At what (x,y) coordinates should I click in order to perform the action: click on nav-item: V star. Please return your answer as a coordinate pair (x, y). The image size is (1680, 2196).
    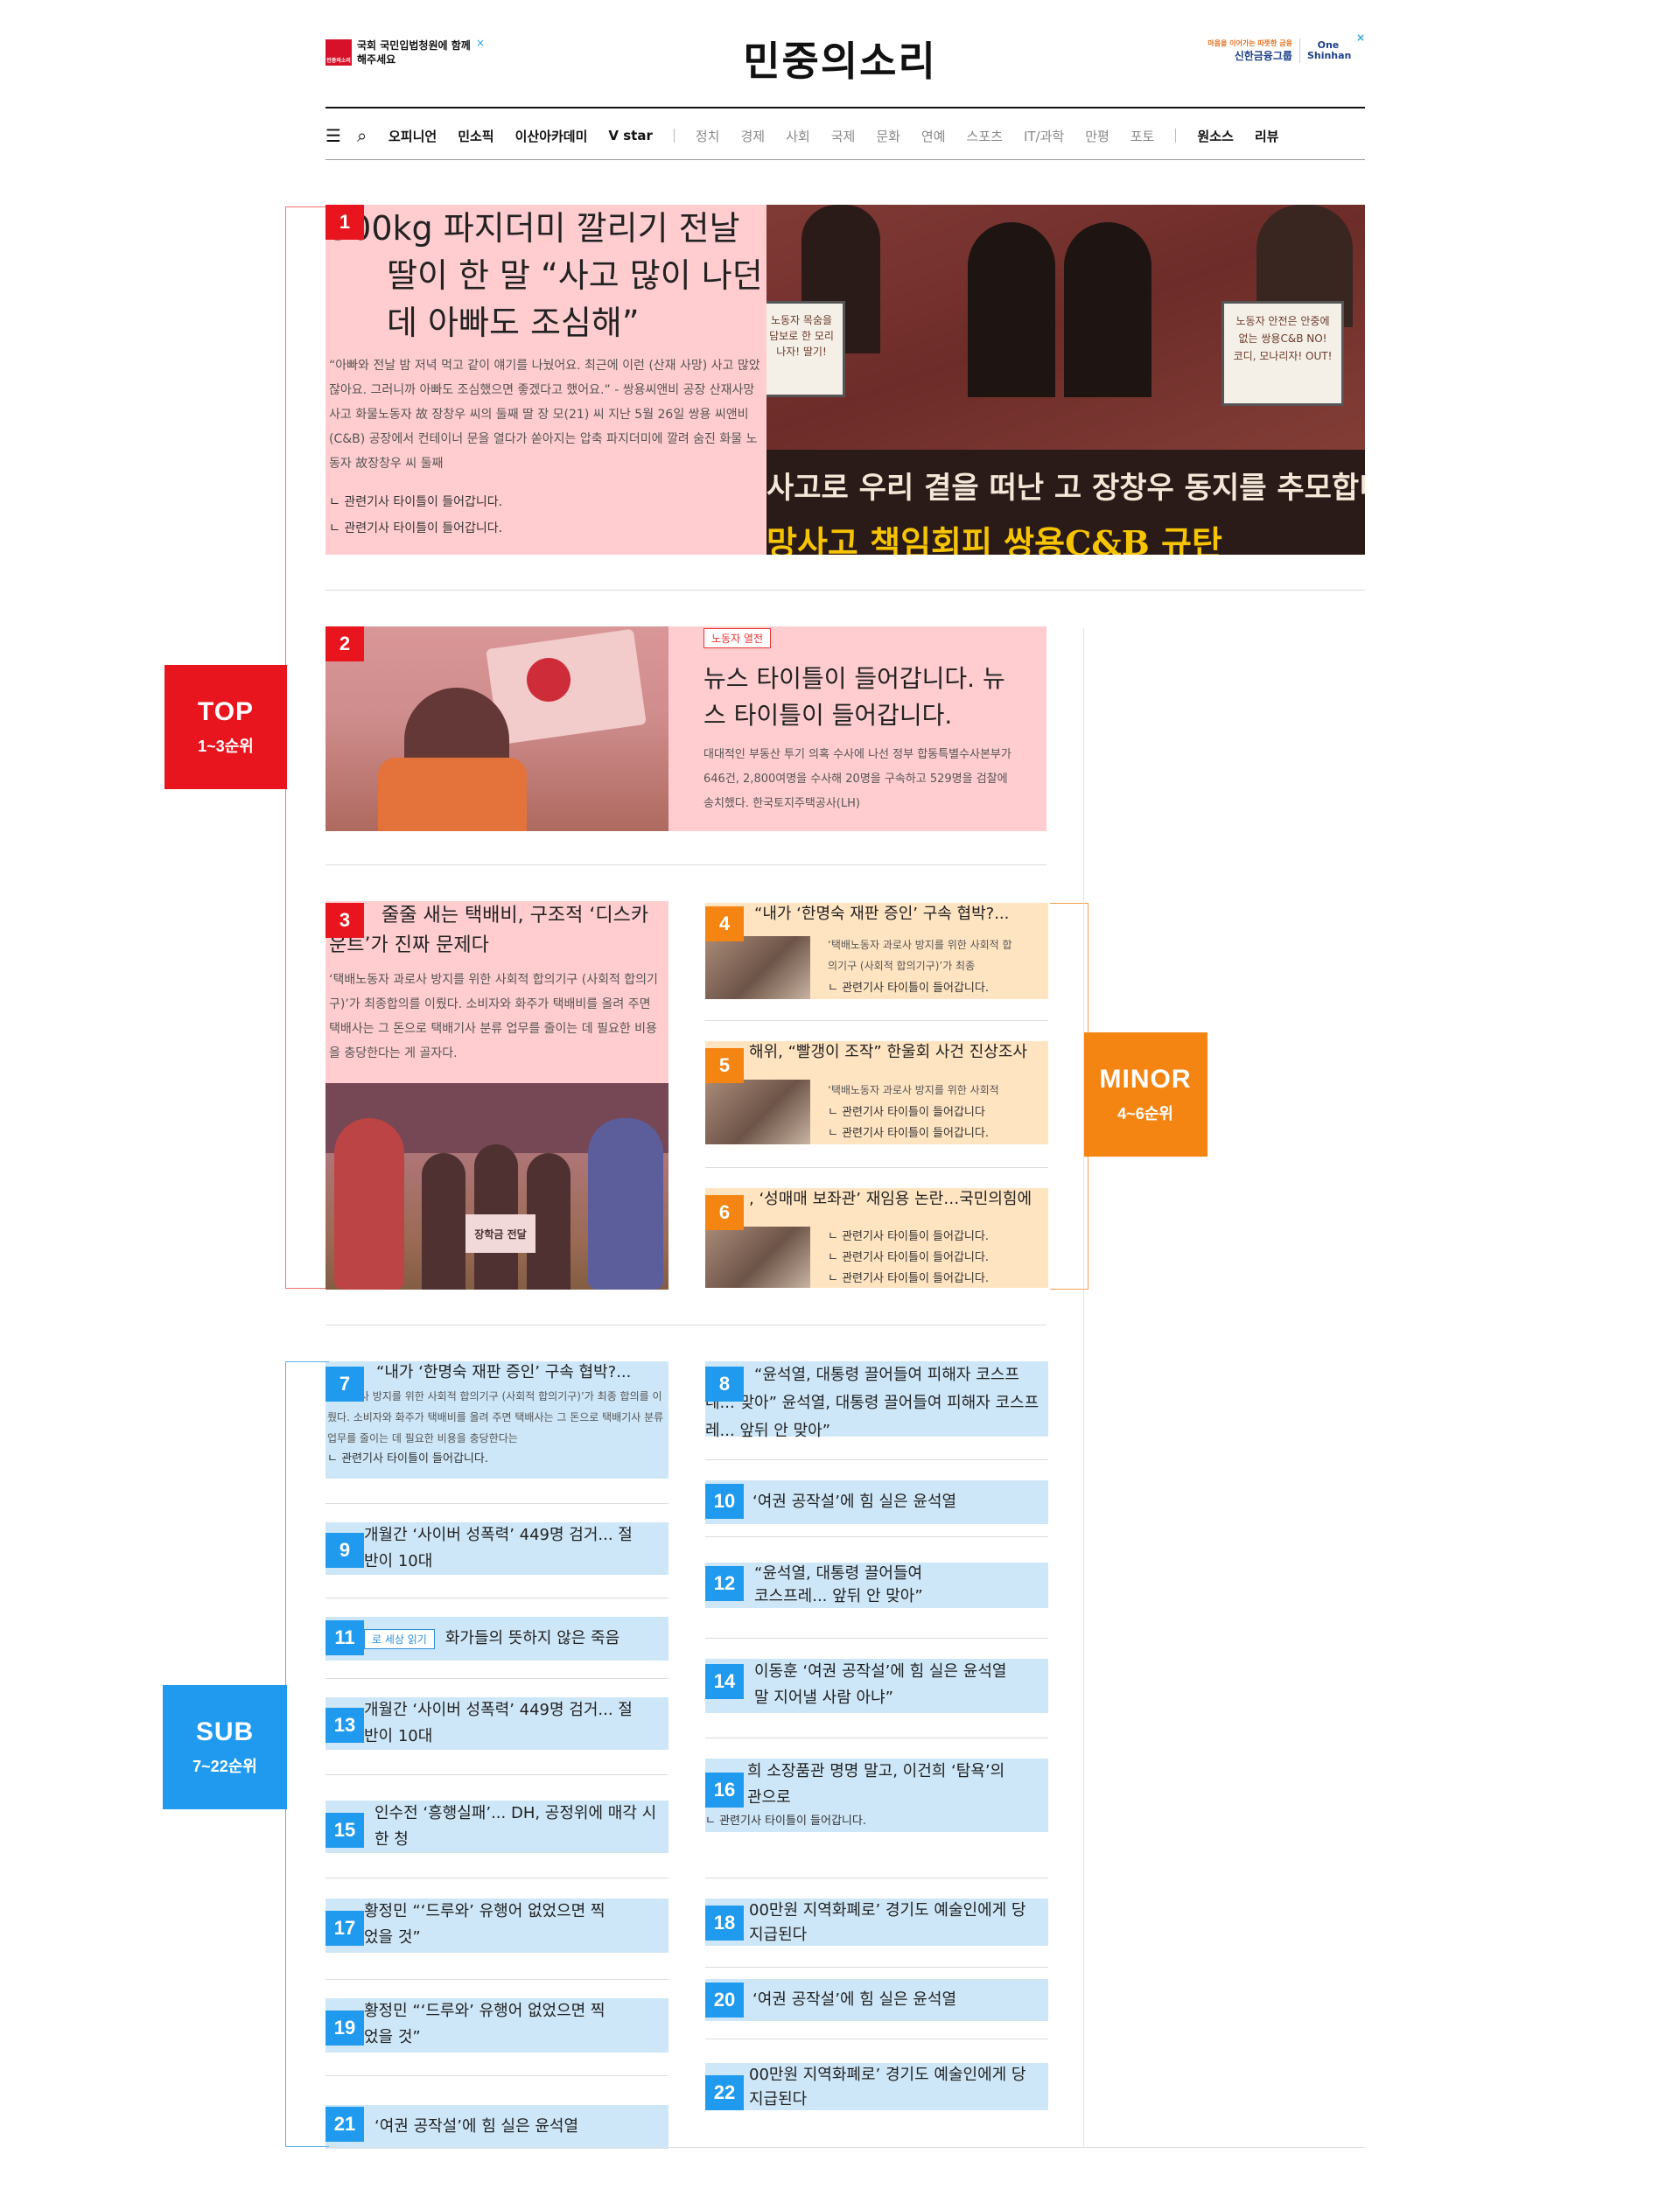
    Looking at the image, I should click on (630, 135).